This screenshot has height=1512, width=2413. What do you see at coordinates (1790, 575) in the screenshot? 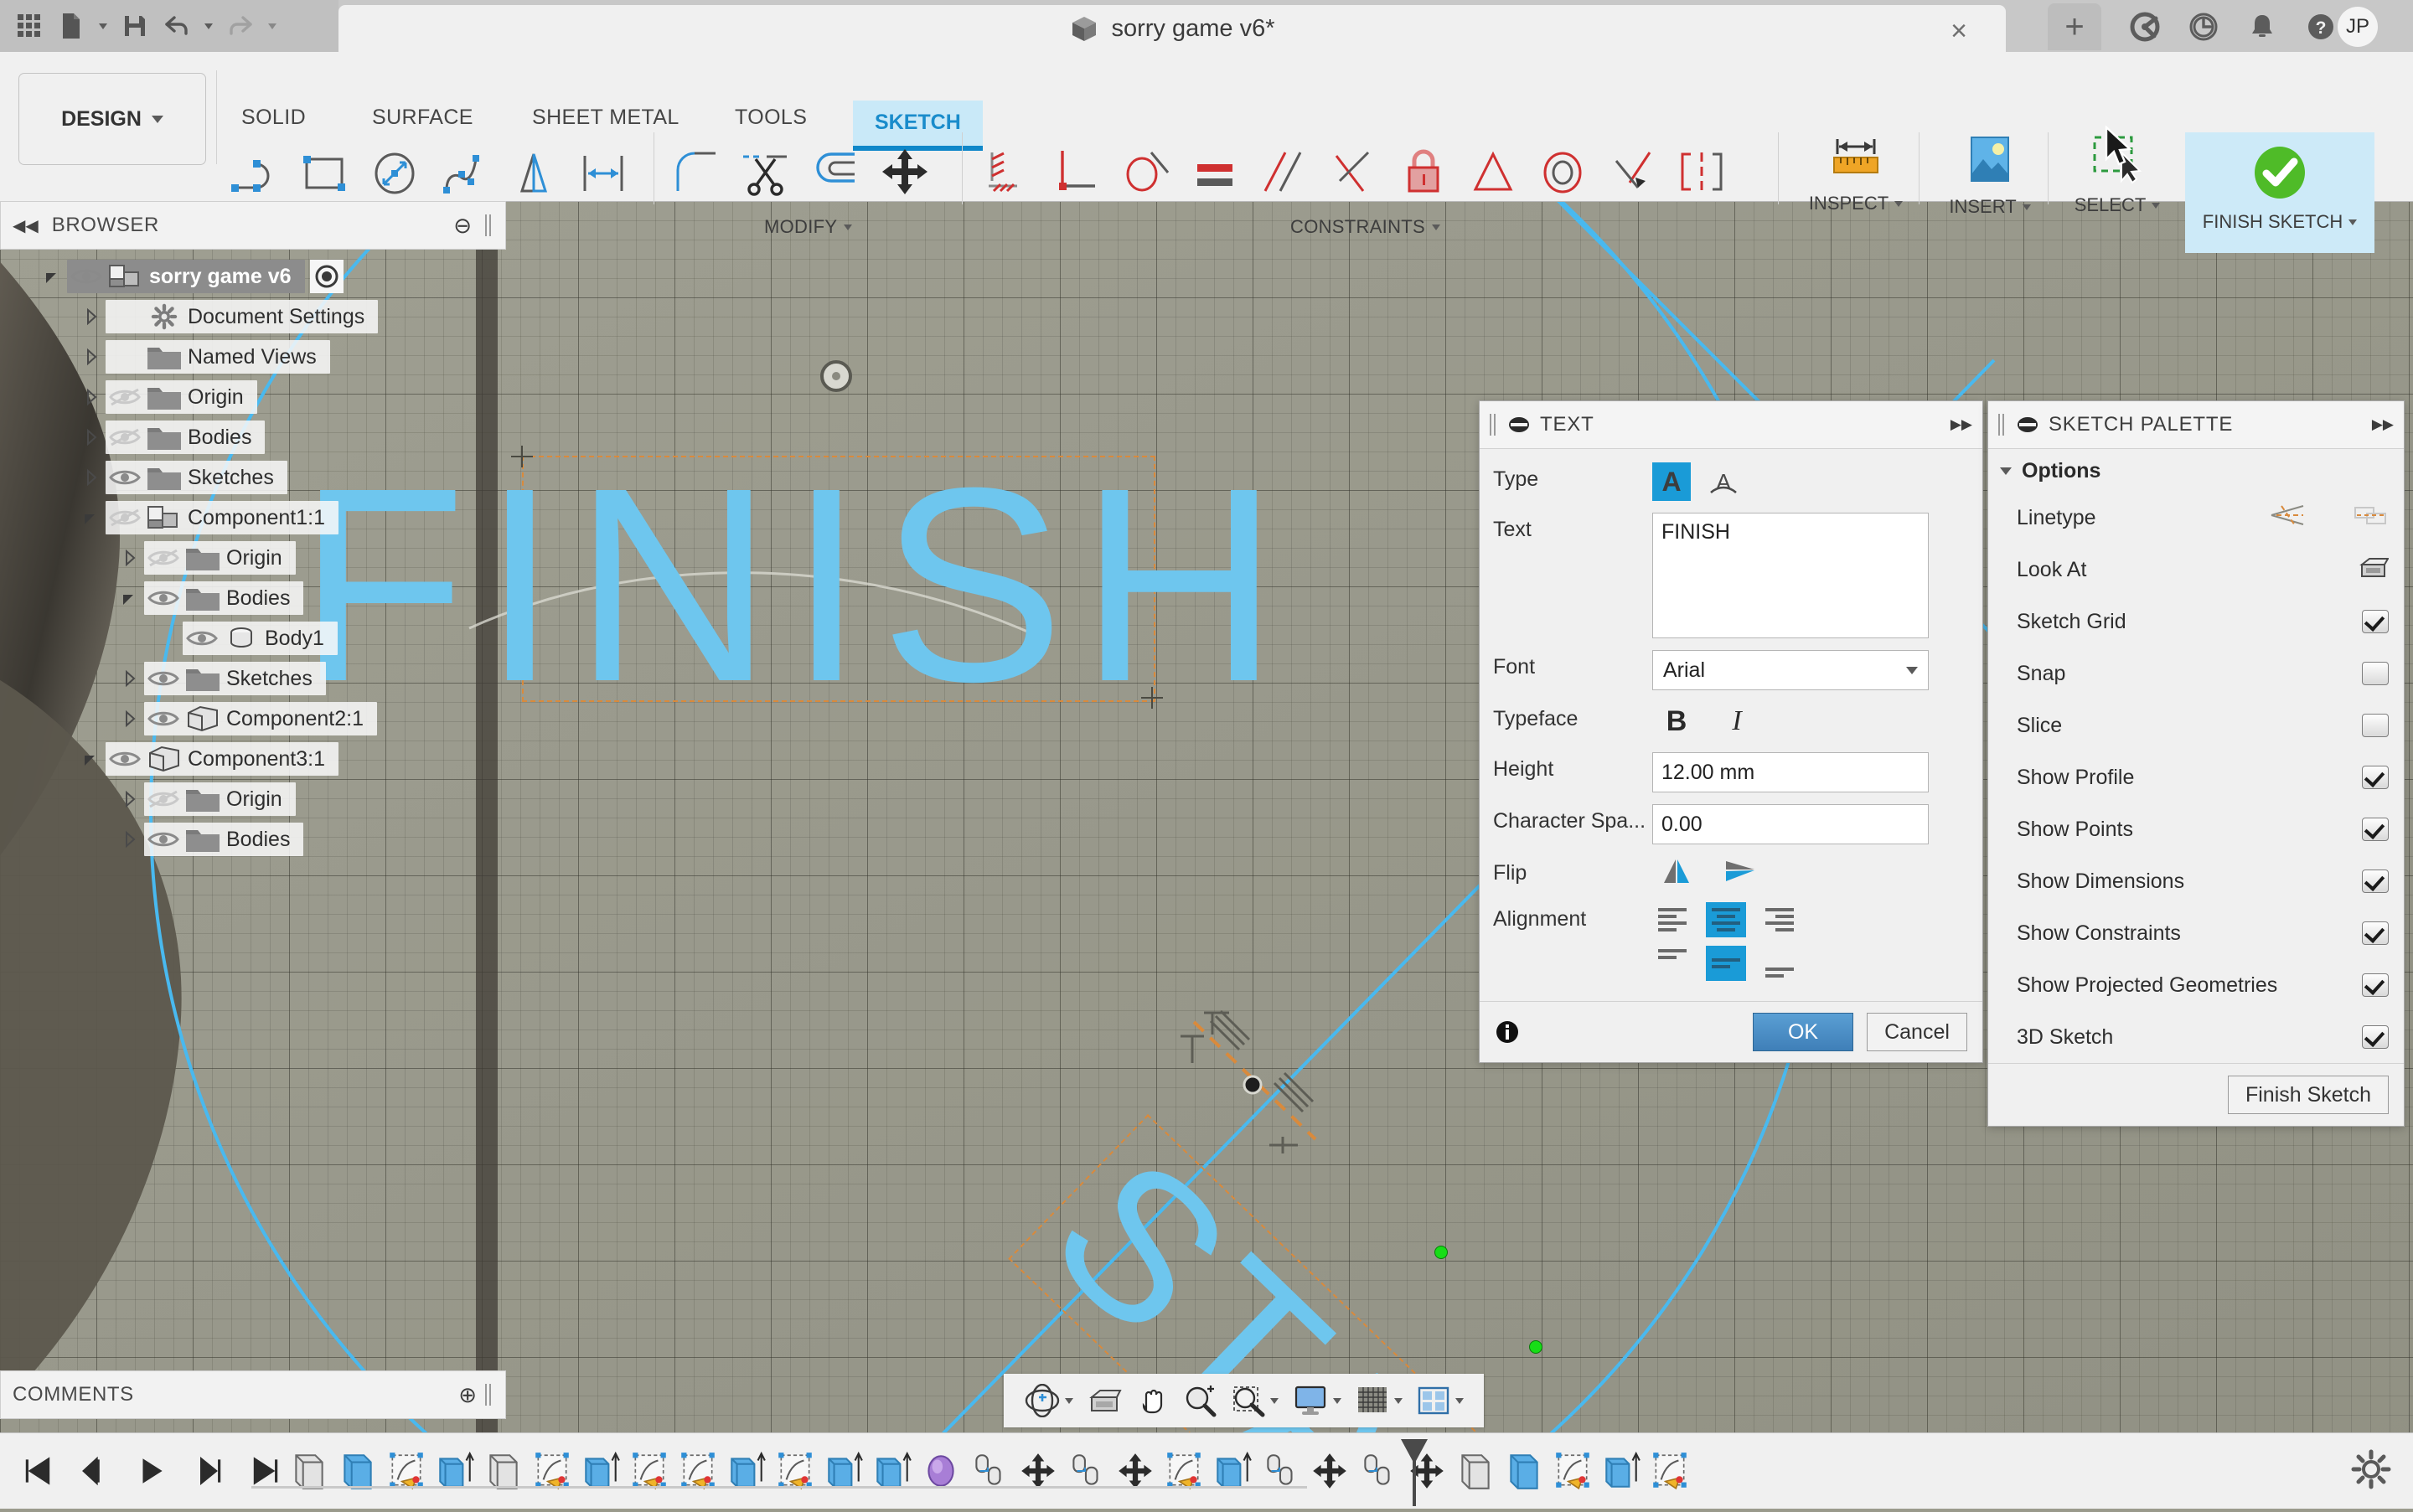
I see `text-input: FINISH` at bounding box center [1790, 575].